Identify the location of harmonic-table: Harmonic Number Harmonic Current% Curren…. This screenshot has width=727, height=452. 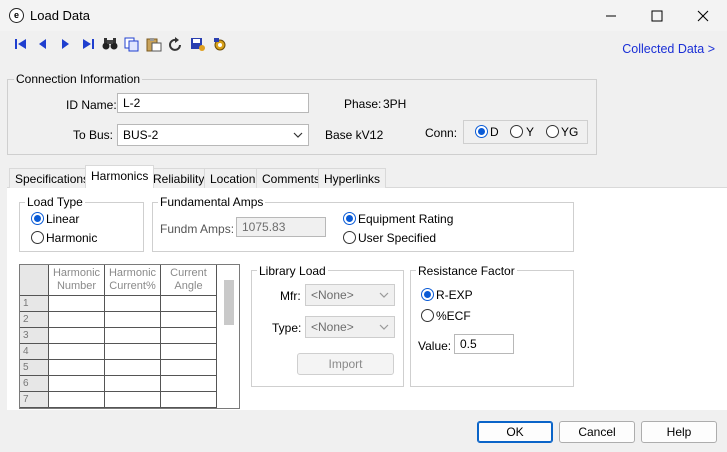
(129, 336).